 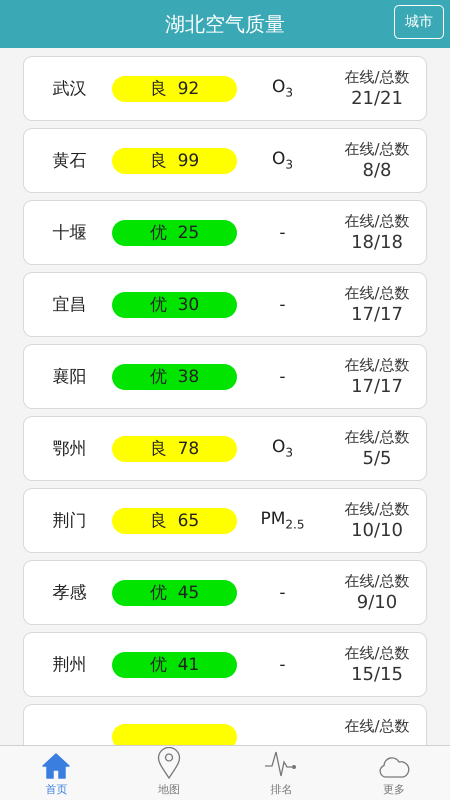 I want to click on tab: 地图, so click(x=168, y=773).